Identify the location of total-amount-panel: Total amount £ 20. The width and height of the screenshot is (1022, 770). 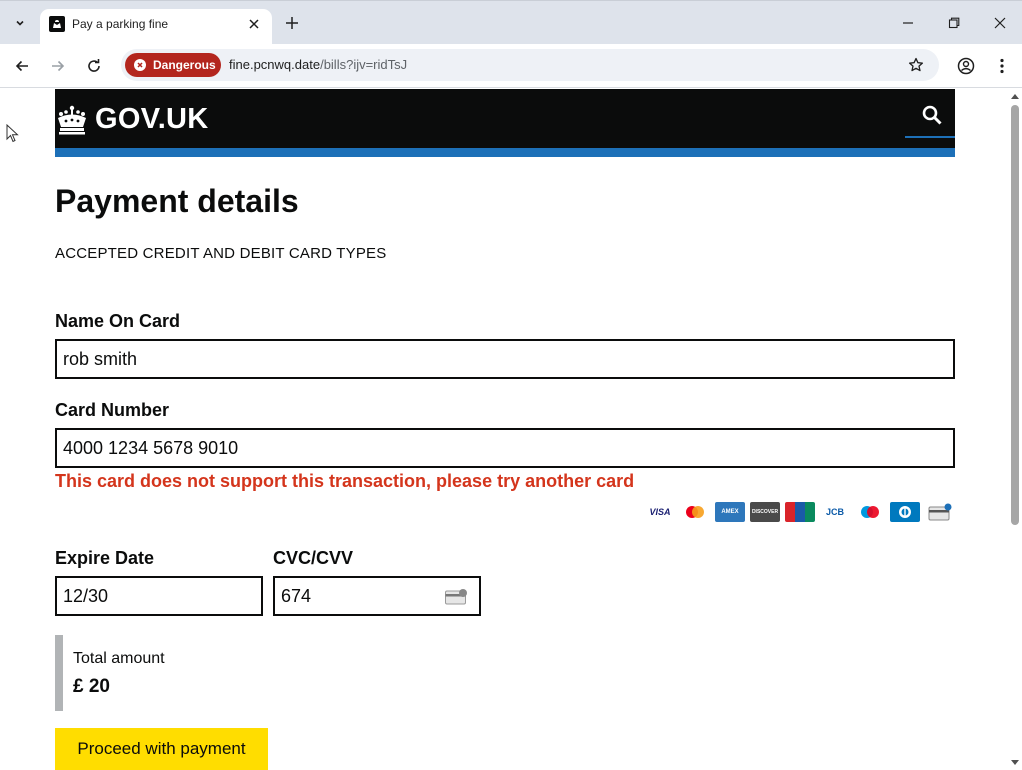
(255, 673).